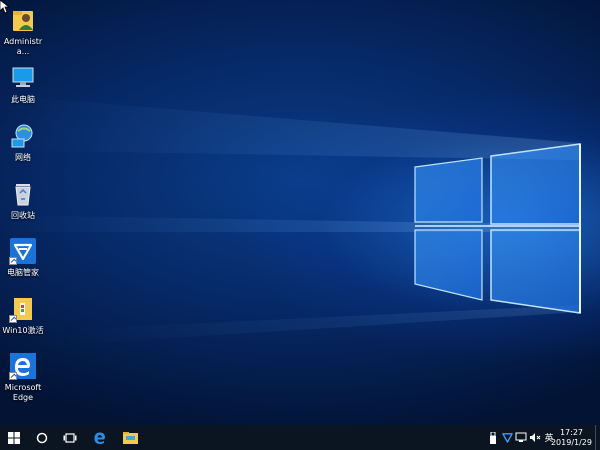 The image size is (600, 450). Describe the element at coordinates (597, 437) in the screenshot. I see `show-desktop-button` at that location.